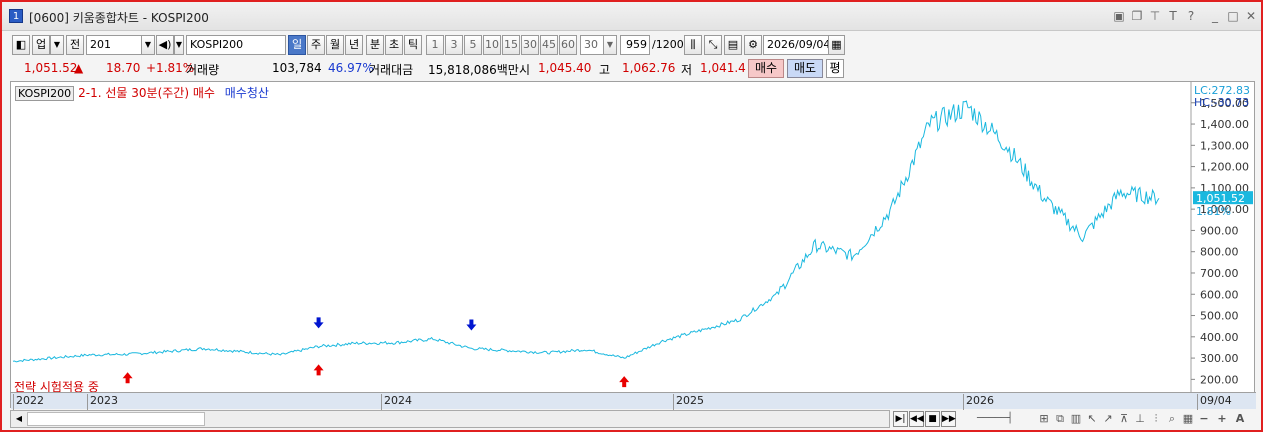  What do you see at coordinates (142, 92) in the screenshot?
I see `chart-legend: KOSPI200 2-1. 선물 30분(주간) 매수 매수청산` at bounding box center [142, 92].